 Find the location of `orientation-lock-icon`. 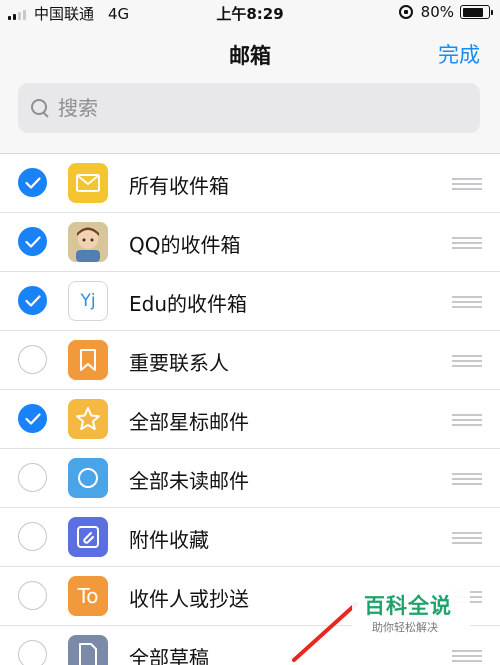

orientation-lock-icon is located at coordinates (405, 12).